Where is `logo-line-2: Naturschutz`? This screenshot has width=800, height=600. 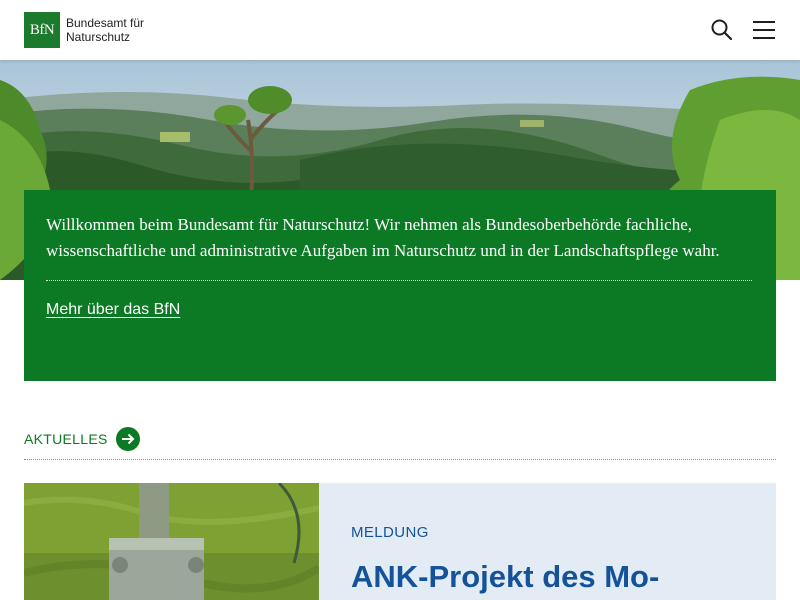 logo-line-2: Naturschutz is located at coordinates (98, 37).